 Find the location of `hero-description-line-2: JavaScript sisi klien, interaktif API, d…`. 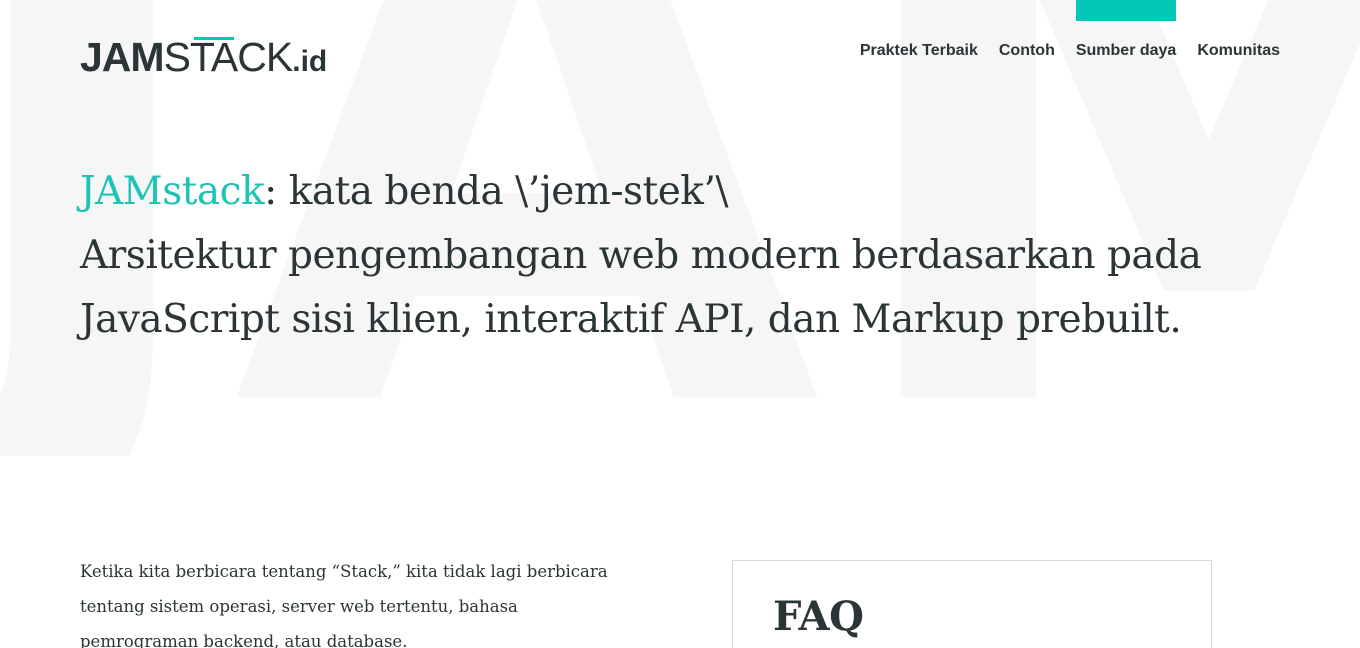

hero-description-line-2: JavaScript sisi klien, interaktif API, d… is located at coordinates (631, 319).